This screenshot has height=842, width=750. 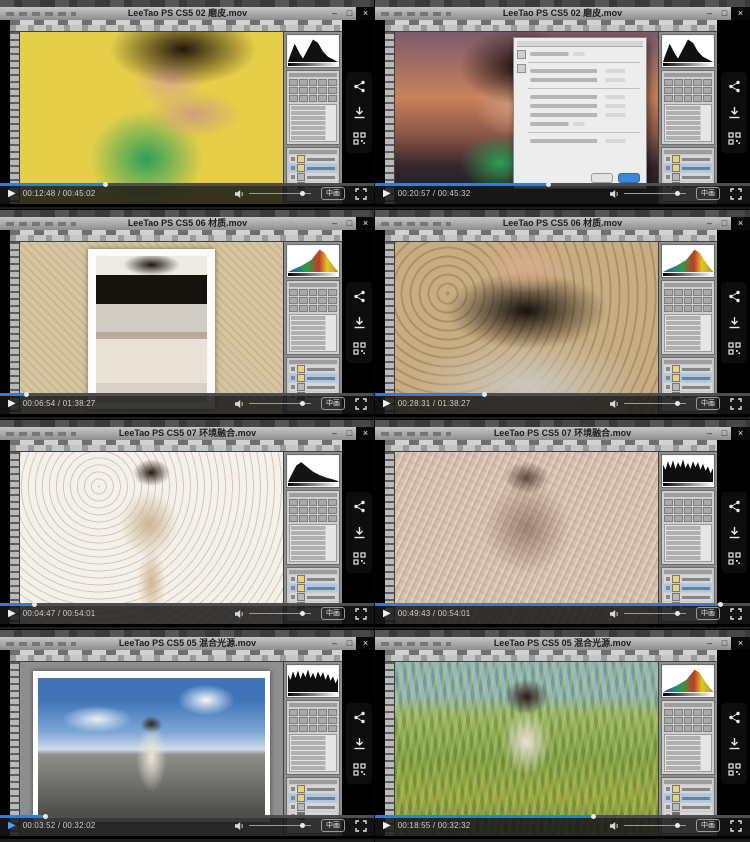 I want to click on video-viewport: ▶ 00:03:52 / 00:32:02 中画, so click(x=187, y=746).